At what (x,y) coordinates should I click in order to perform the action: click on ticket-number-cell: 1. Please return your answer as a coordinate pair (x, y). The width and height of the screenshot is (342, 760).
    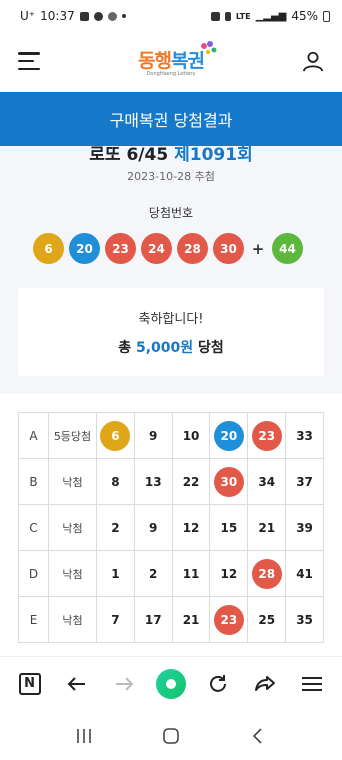
    Looking at the image, I should click on (115, 573).